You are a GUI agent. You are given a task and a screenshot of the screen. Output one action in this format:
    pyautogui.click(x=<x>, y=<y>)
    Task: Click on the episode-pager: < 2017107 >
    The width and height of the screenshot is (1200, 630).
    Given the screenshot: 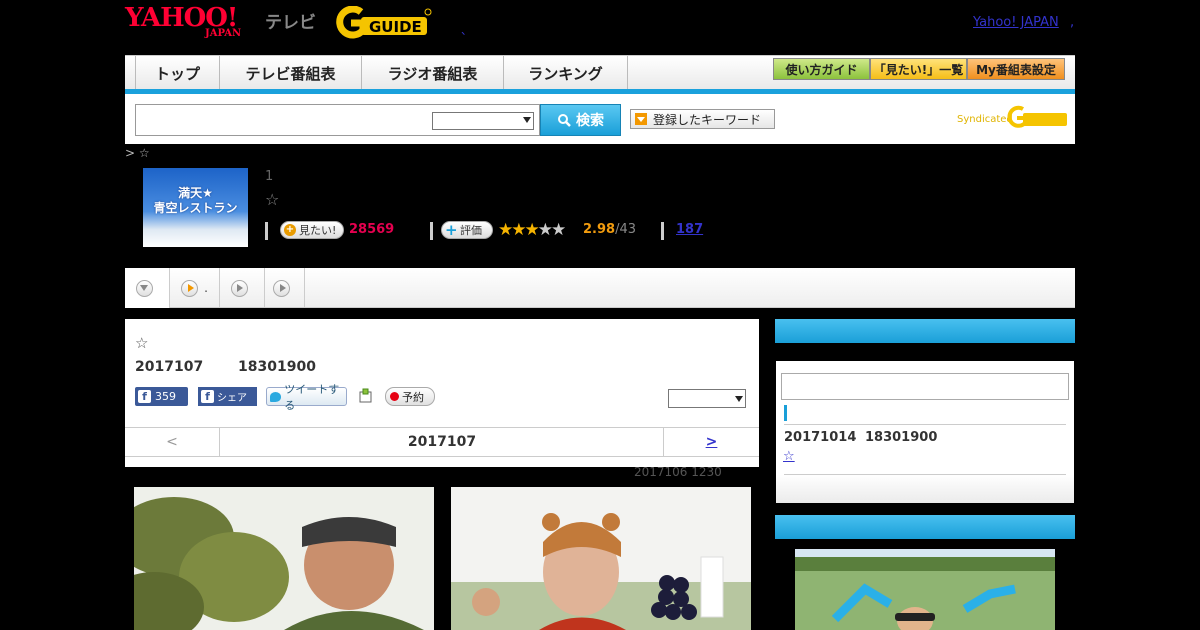 What is the action you would take?
    pyautogui.click(x=442, y=442)
    